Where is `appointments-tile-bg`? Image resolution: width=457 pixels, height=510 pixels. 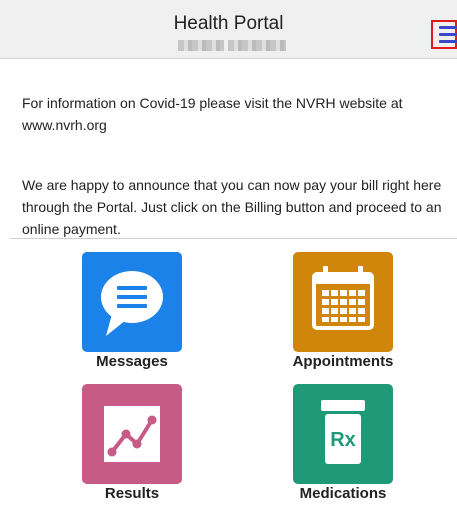 appointments-tile-bg is located at coordinates (343, 302).